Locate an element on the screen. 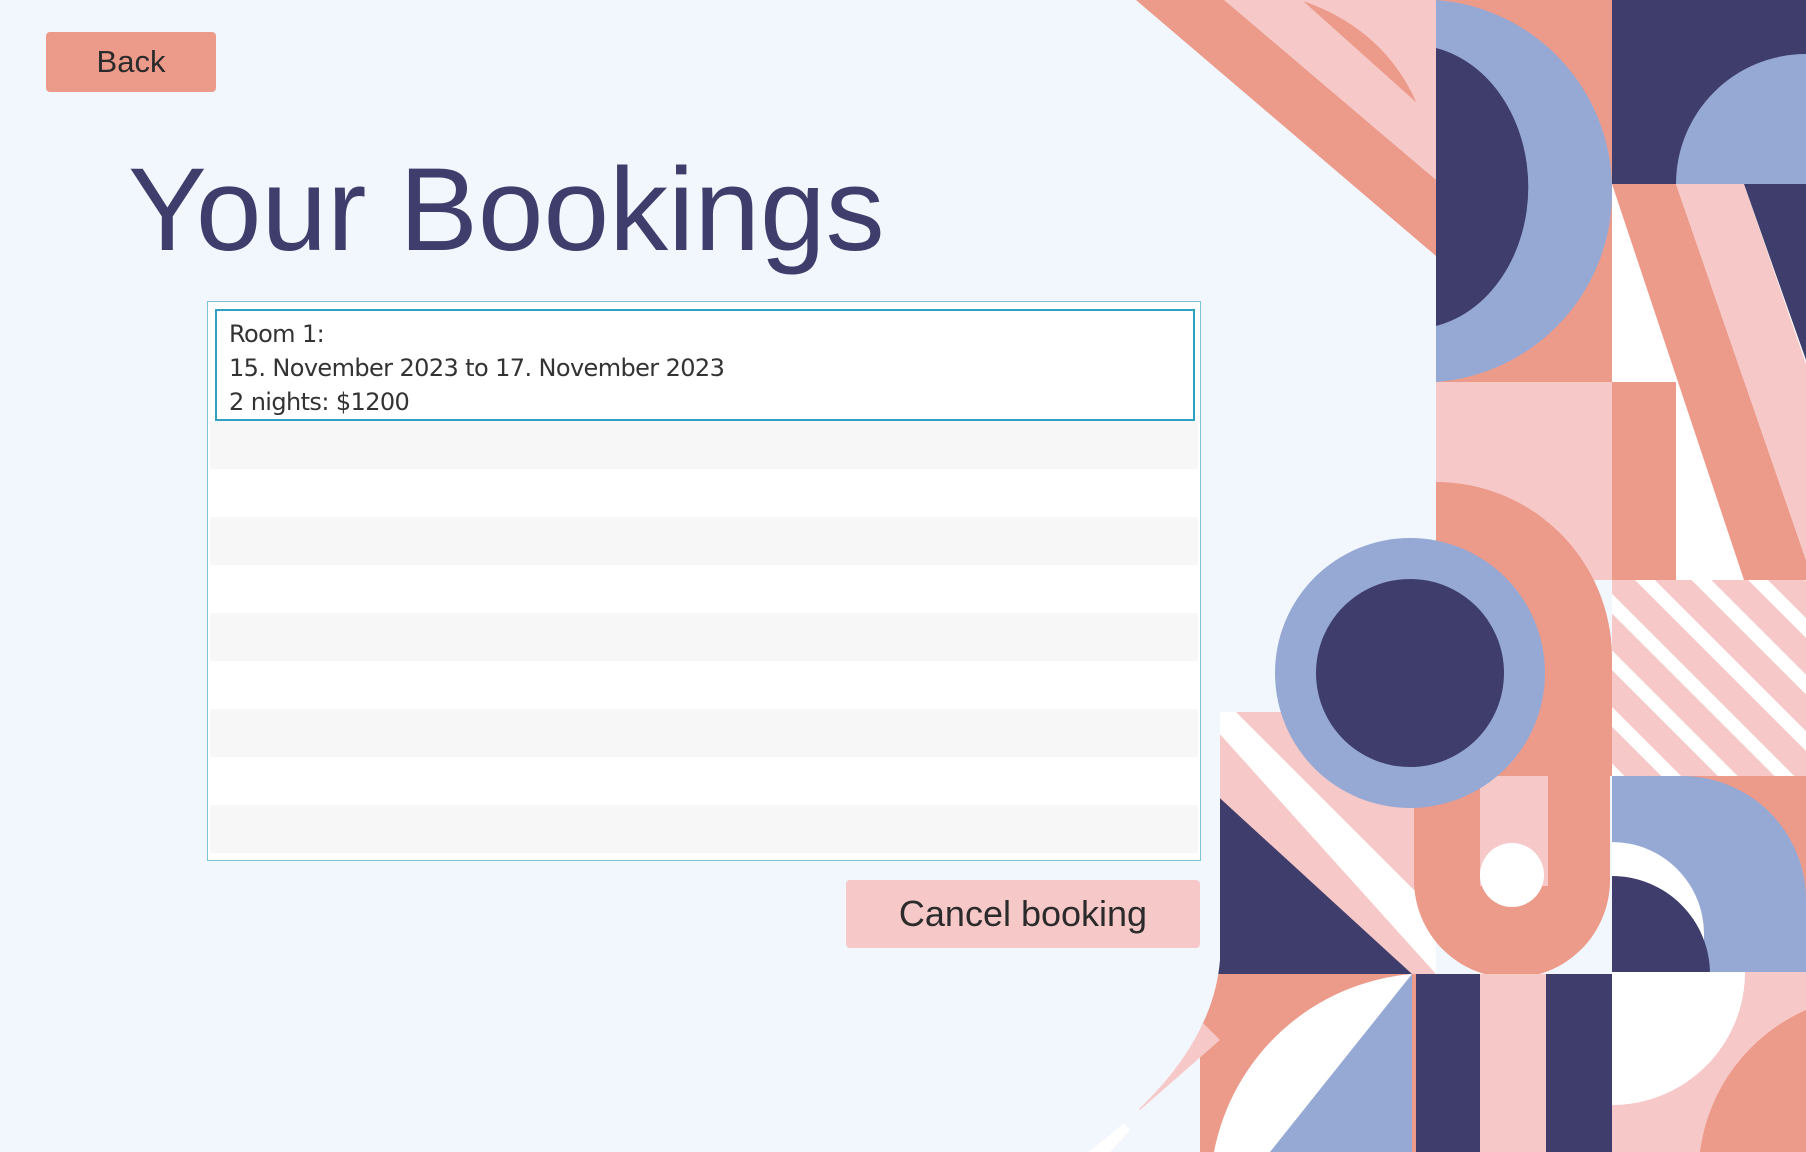  back-button: Back is located at coordinates (131, 62).